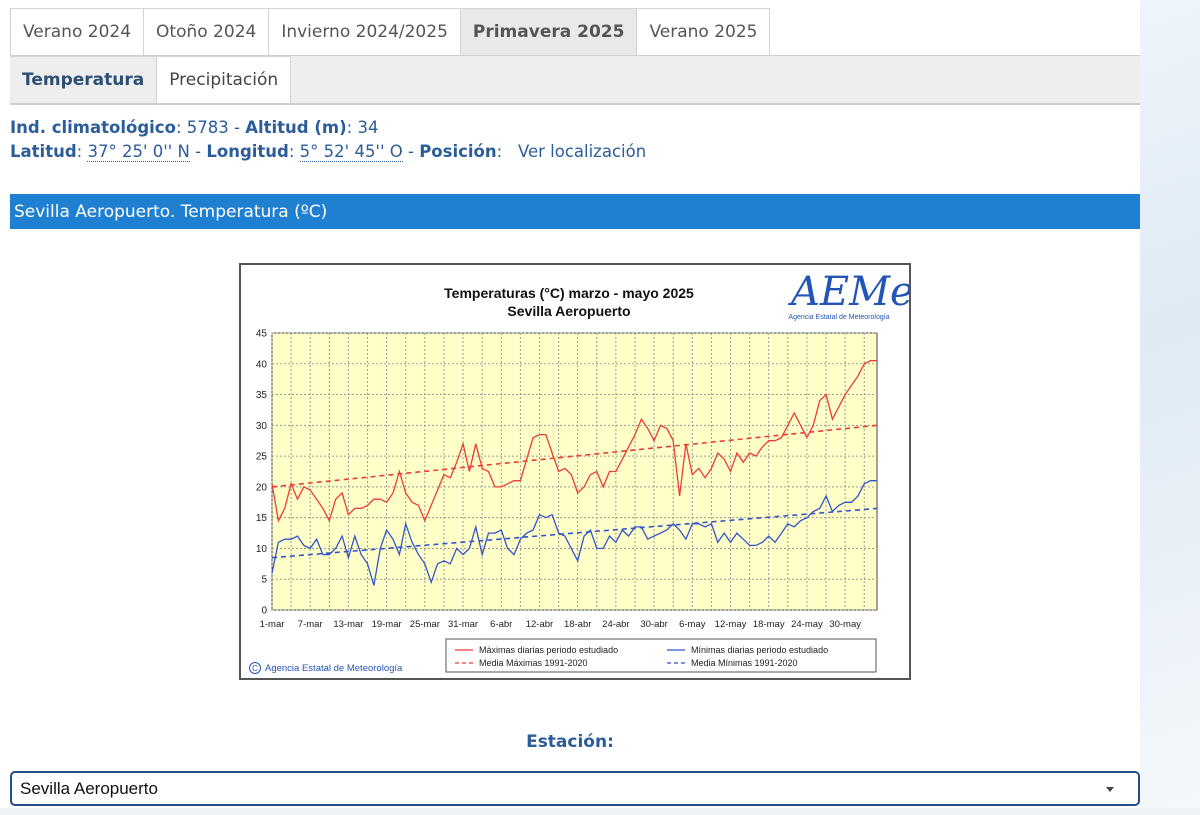 This screenshot has height=815, width=1200. I want to click on chart-subtitle: Sevilla Aeropuerto, so click(568, 311).